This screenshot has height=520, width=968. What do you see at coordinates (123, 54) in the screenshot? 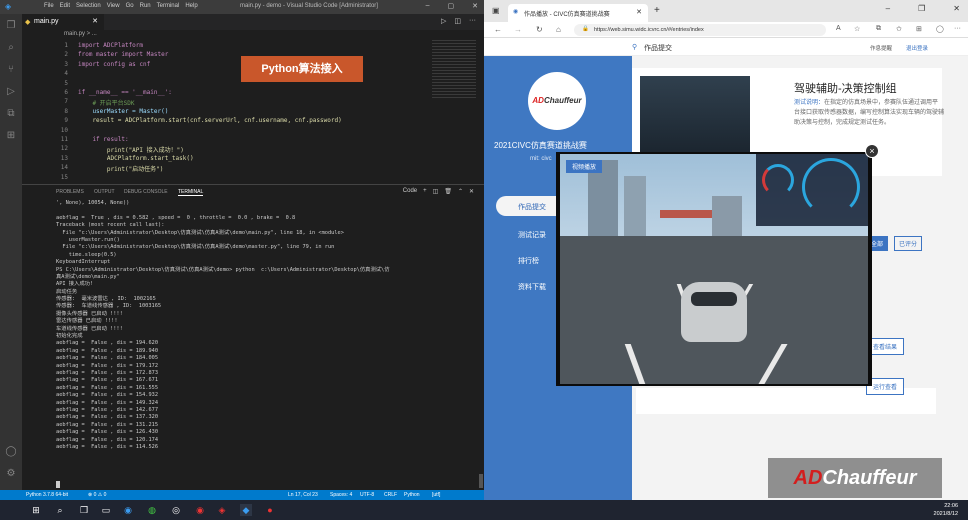
I see `code-line: from master import Master` at bounding box center [123, 54].